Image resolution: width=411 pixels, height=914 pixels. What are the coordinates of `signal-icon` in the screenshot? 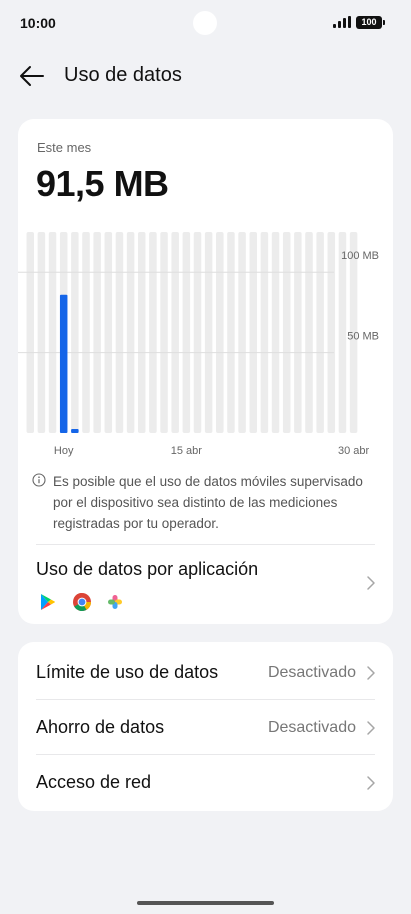 It's located at (342, 22).